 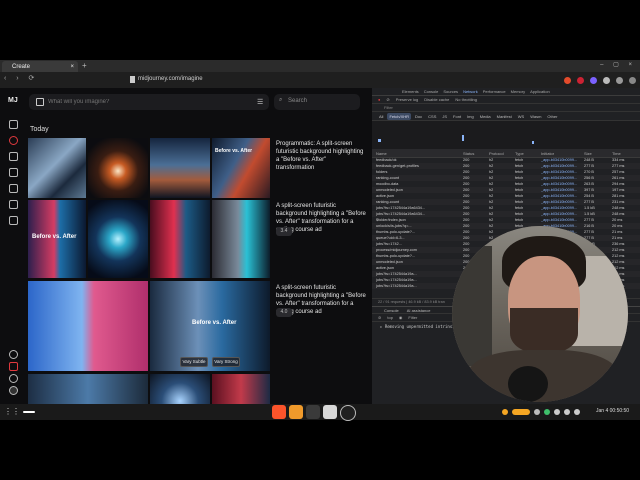 I want to click on col-initiator: Initiator, so click(x=547, y=153).